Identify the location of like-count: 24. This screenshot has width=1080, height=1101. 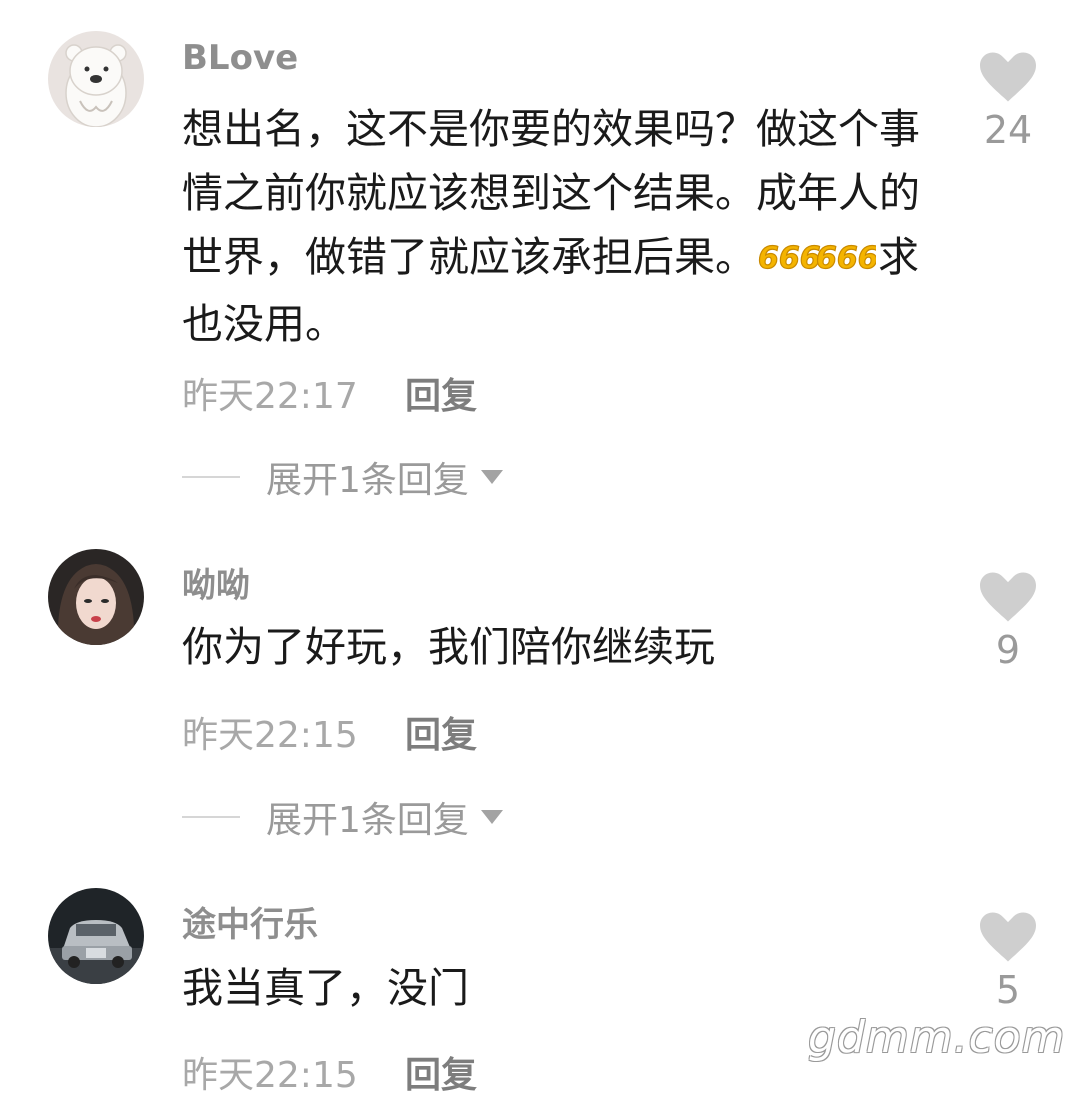
(1008, 130).